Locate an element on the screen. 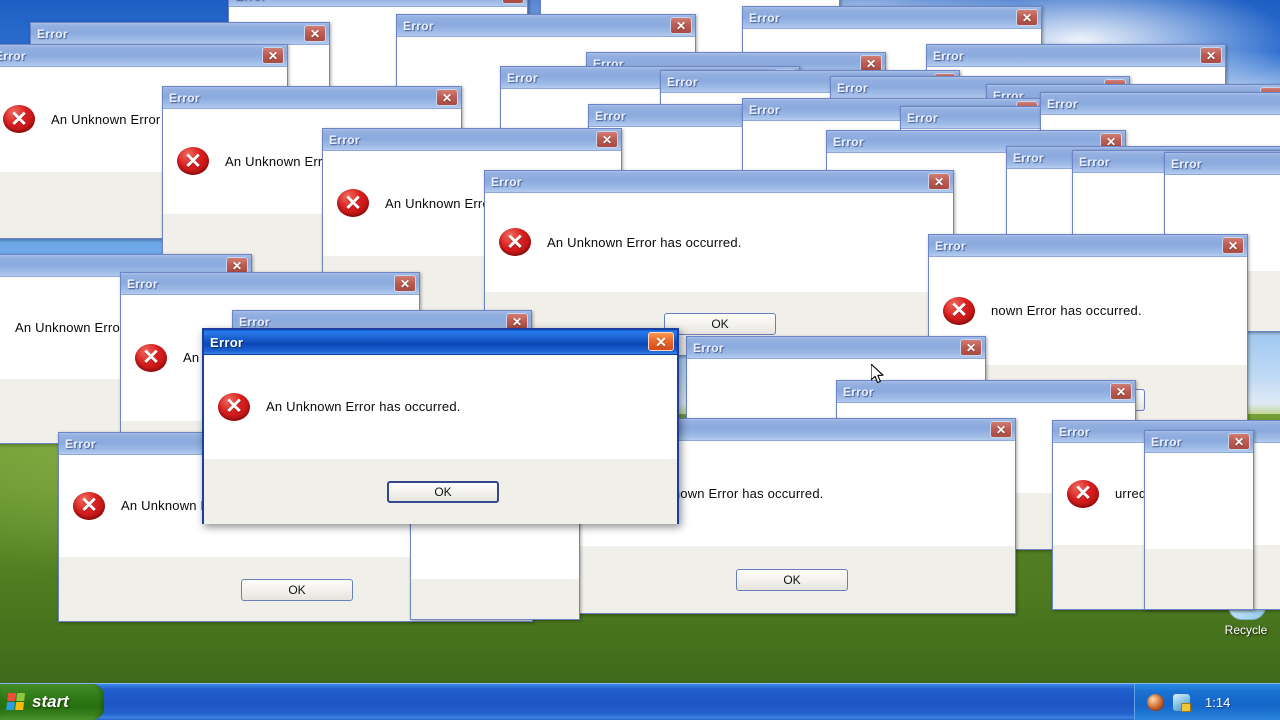 Image resolution: width=1280 pixels, height=720 pixels. error-dialog: Error ✕ ✕ An Unknown Error has occurred. OK is located at coordinates (440, 426).